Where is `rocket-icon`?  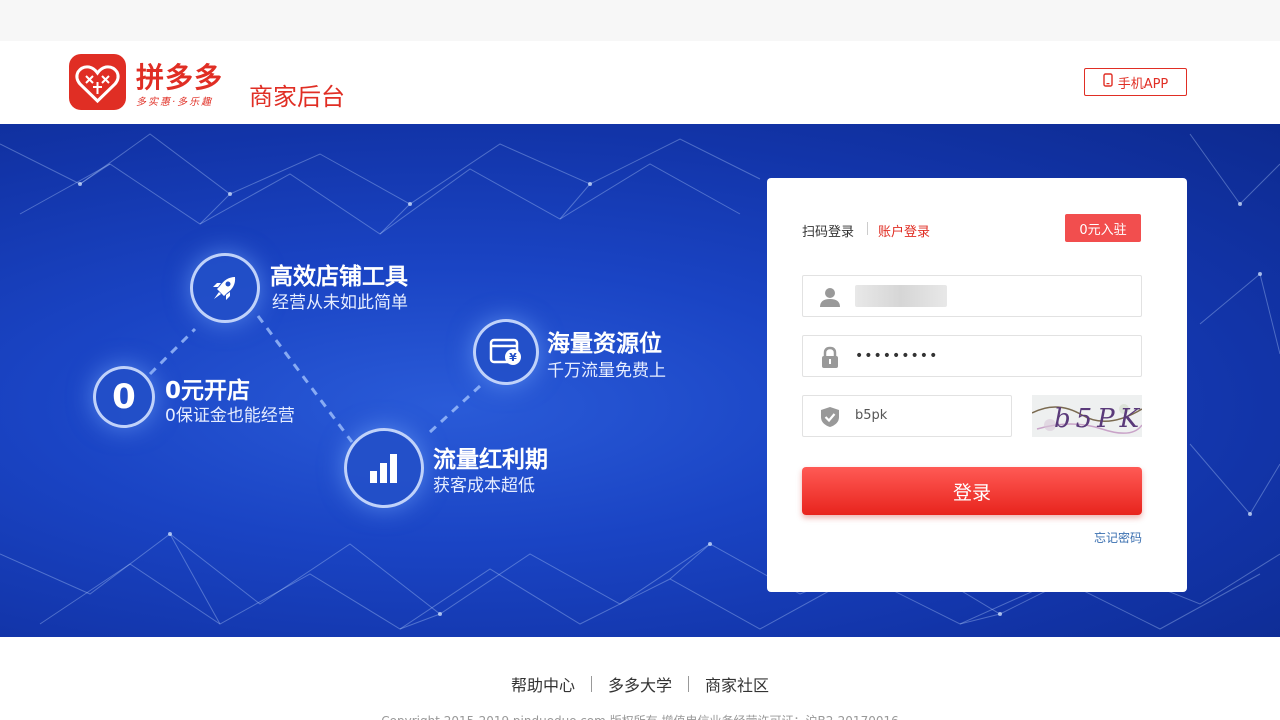
rocket-icon is located at coordinates (225, 288).